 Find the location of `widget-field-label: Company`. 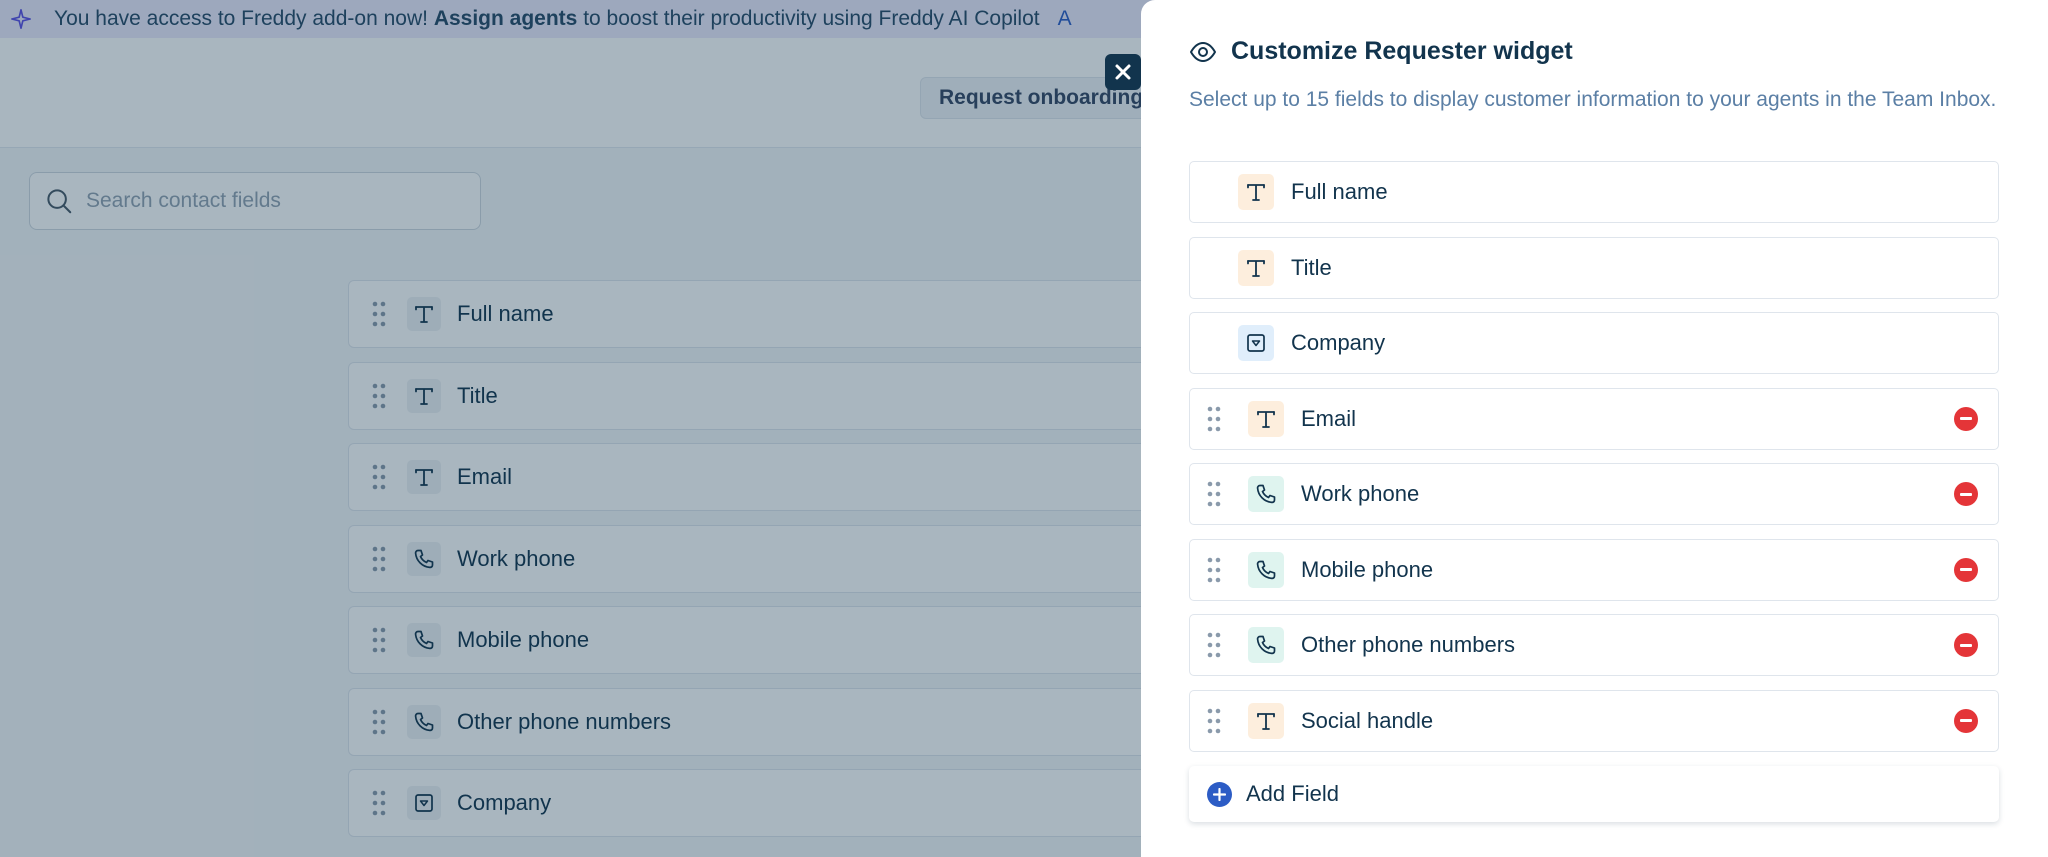

widget-field-label: Company is located at coordinates (1338, 342).